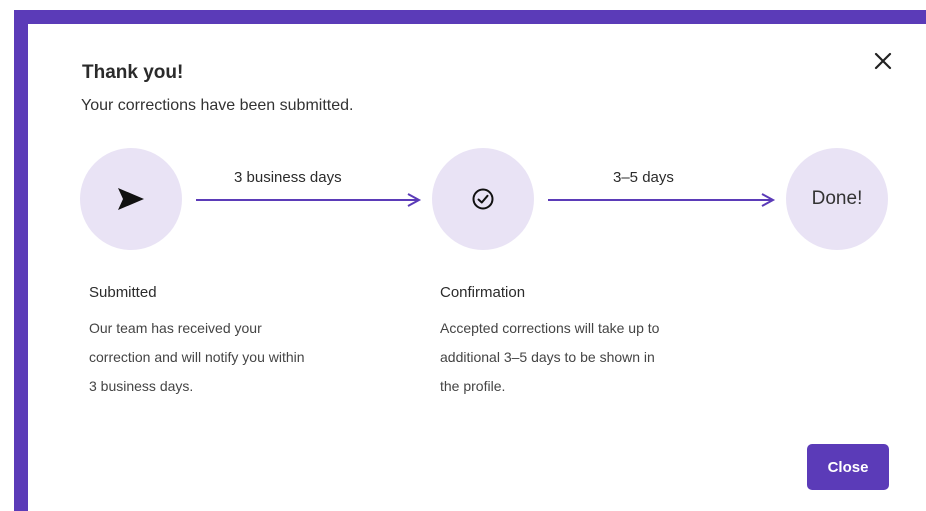  Describe the element at coordinates (883, 61) in the screenshot. I see `close-icon` at that location.